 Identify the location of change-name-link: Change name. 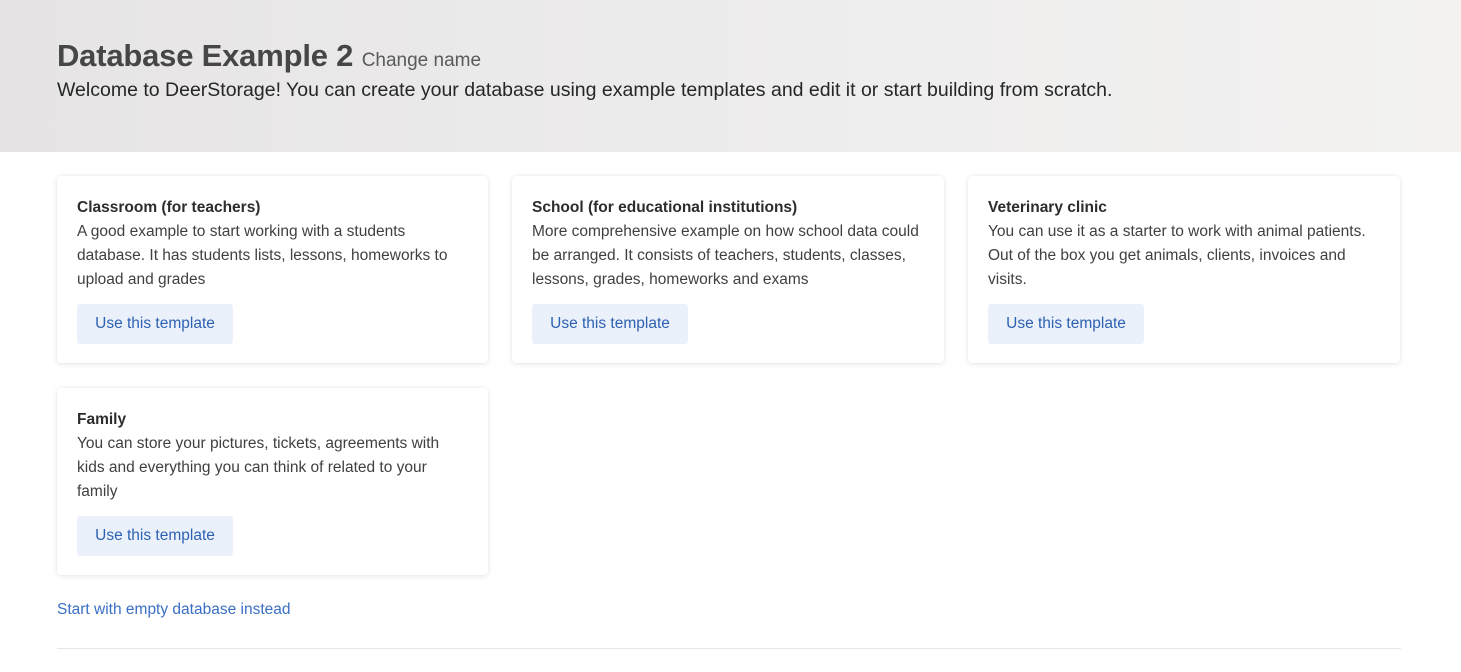
(421, 60).